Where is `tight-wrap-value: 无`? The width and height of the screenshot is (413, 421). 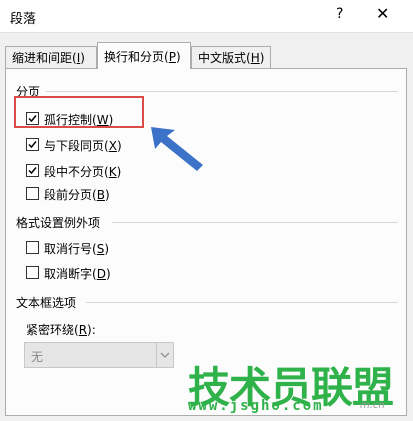
tight-wrap-value: 无 is located at coordinates (37, 357).